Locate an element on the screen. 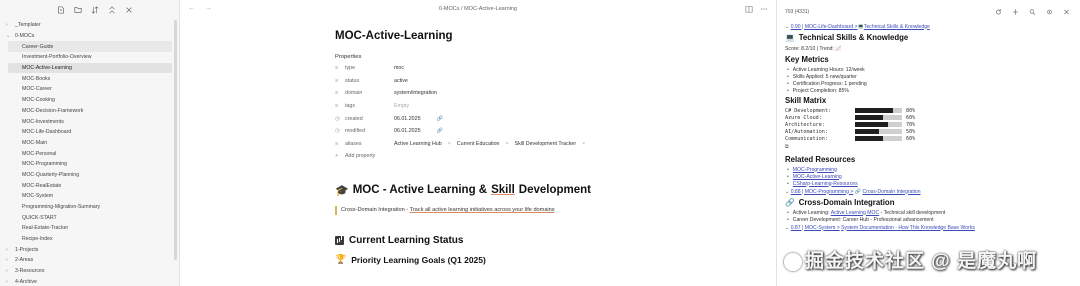 The width and height of the screenshot is (1080, 286). file-item: MOC-RealEstate is located at coordinates (89, 185).